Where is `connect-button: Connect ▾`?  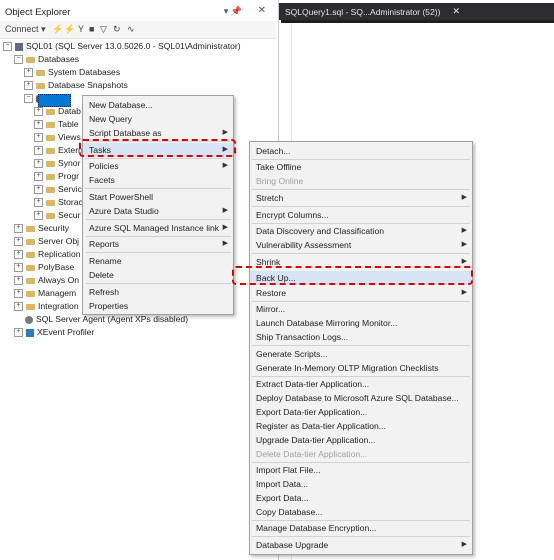
connect-button: Connect ▾ is located at coordinates (25, 29).